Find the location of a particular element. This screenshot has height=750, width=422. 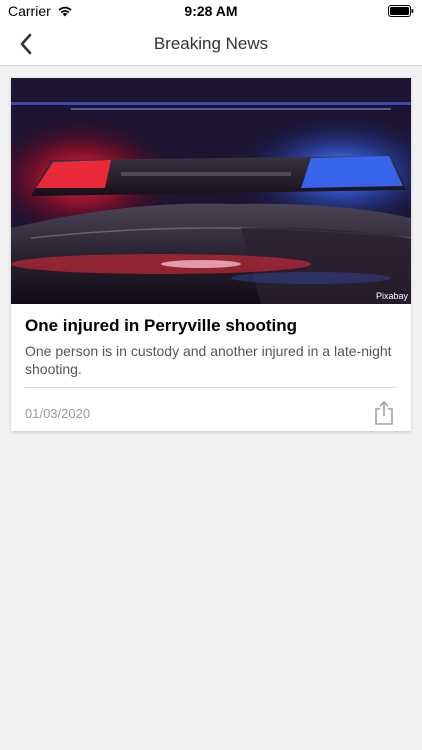

article-title: One injured in Perryville shooting is located at coordinates (211, 326).